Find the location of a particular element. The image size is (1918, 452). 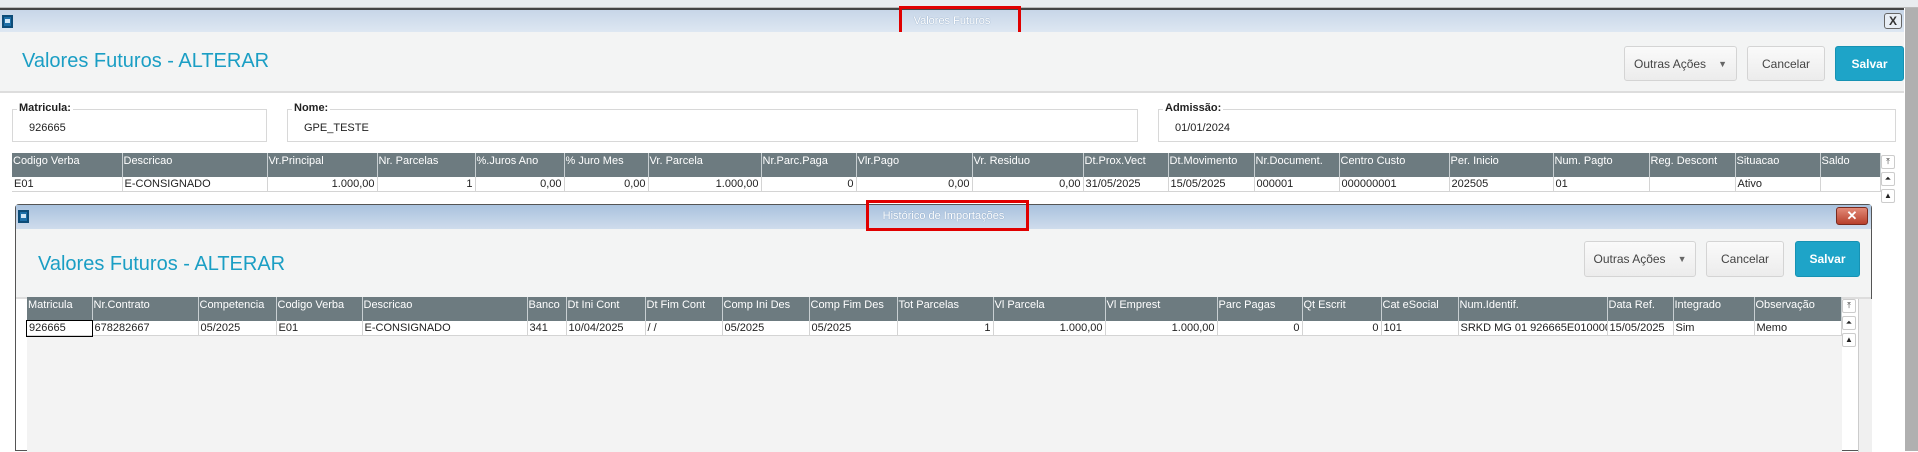

admissao-field: Admissão: 01/01/2024 is located at coordinates (1527, 122).